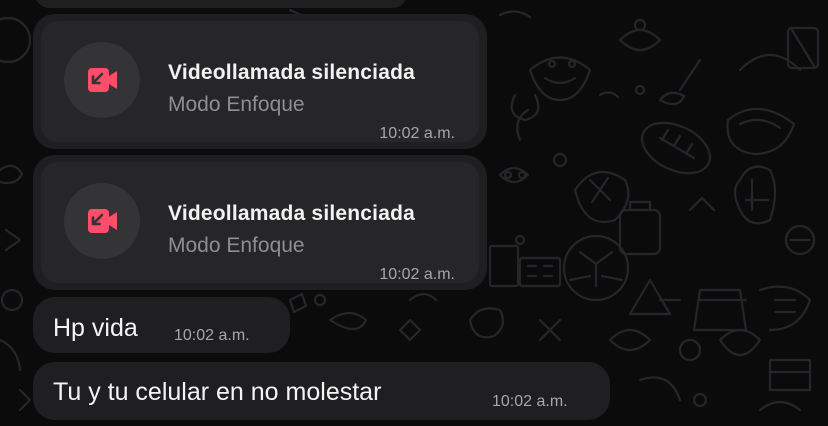 The image size is (828, 426). I want to click on text-message-bubble: Hp vida 10:02 a.m., so click(161, 325).